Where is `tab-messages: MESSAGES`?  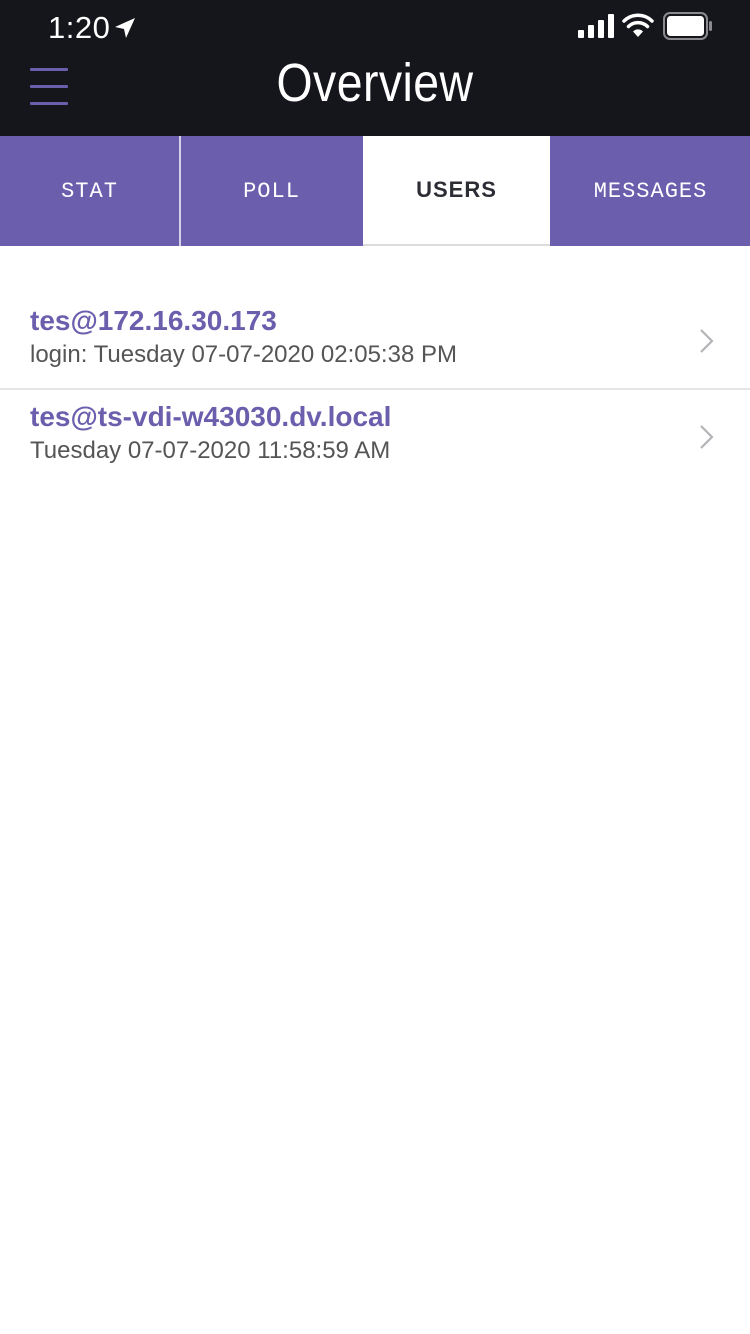
tab-messages: MESSAGES is located at coordinates (650, 191).